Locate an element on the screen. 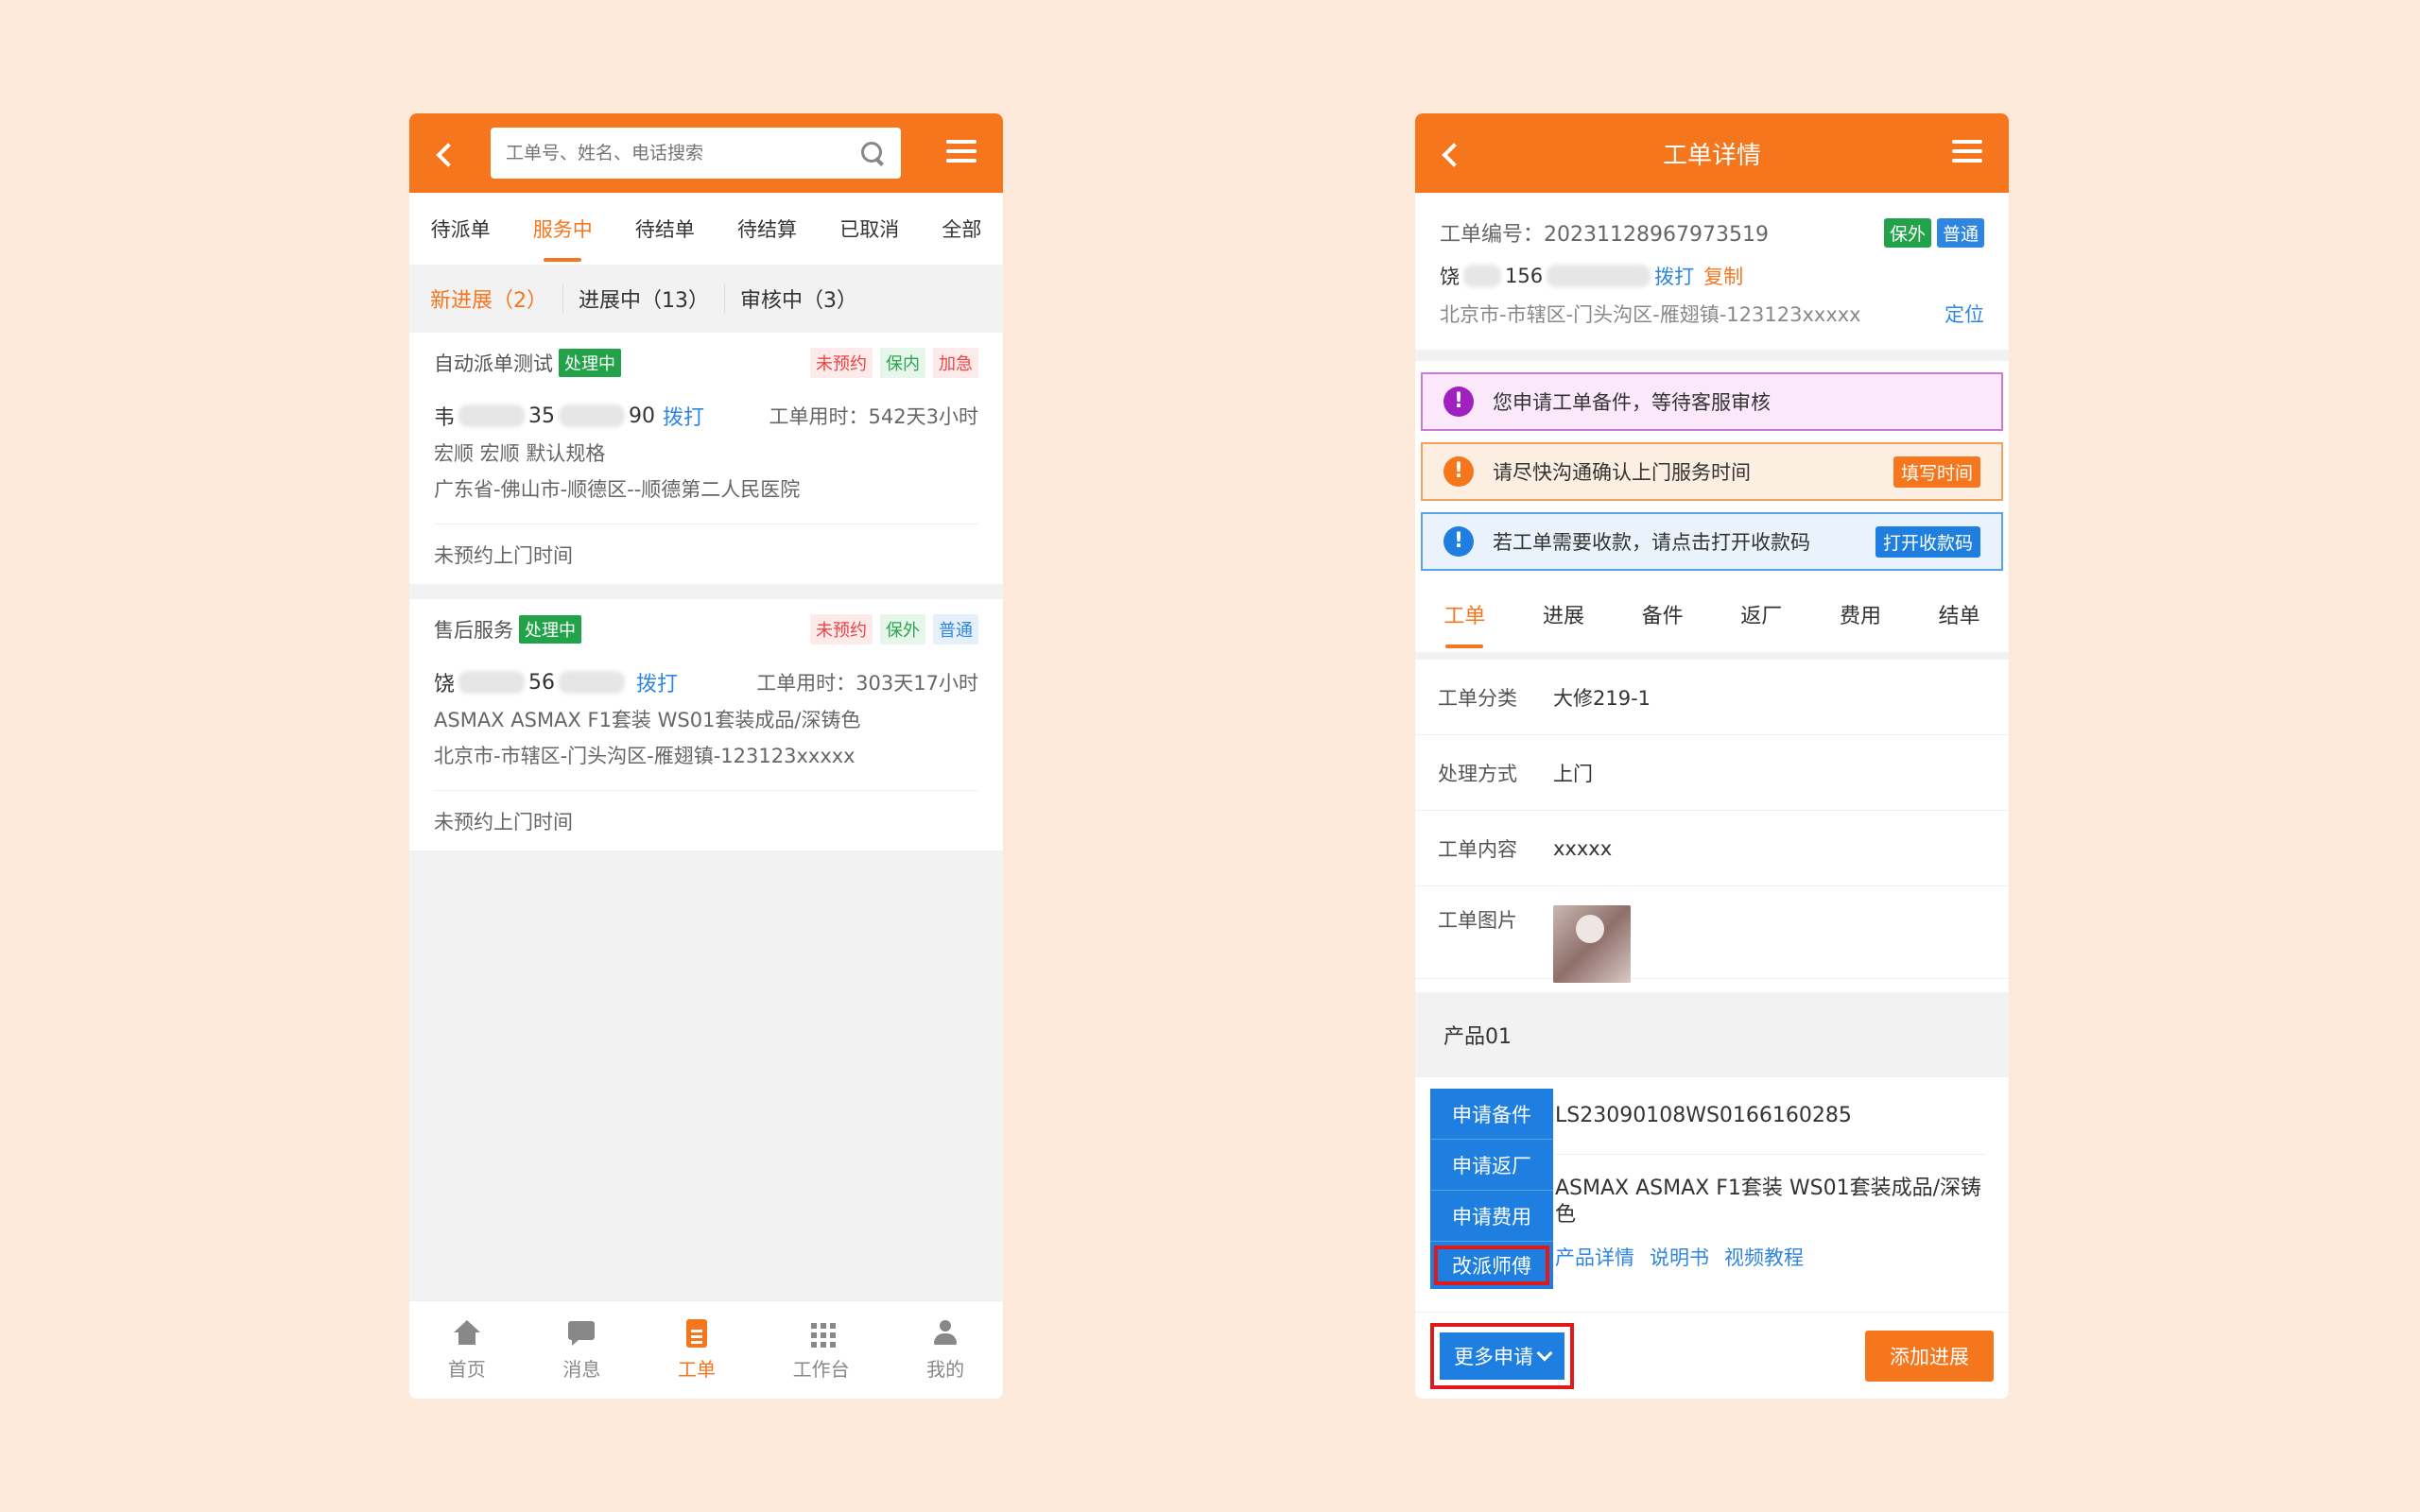  search-box is located at coordinates (696, 153).